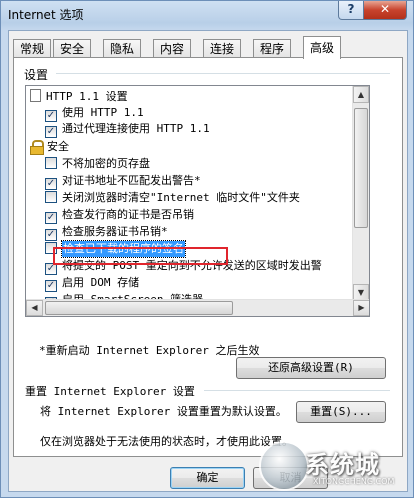  What do you see at coordinates (172, 48) in the screenshot?
I see `tab-content: 内容` at bounding box center [172, 48].